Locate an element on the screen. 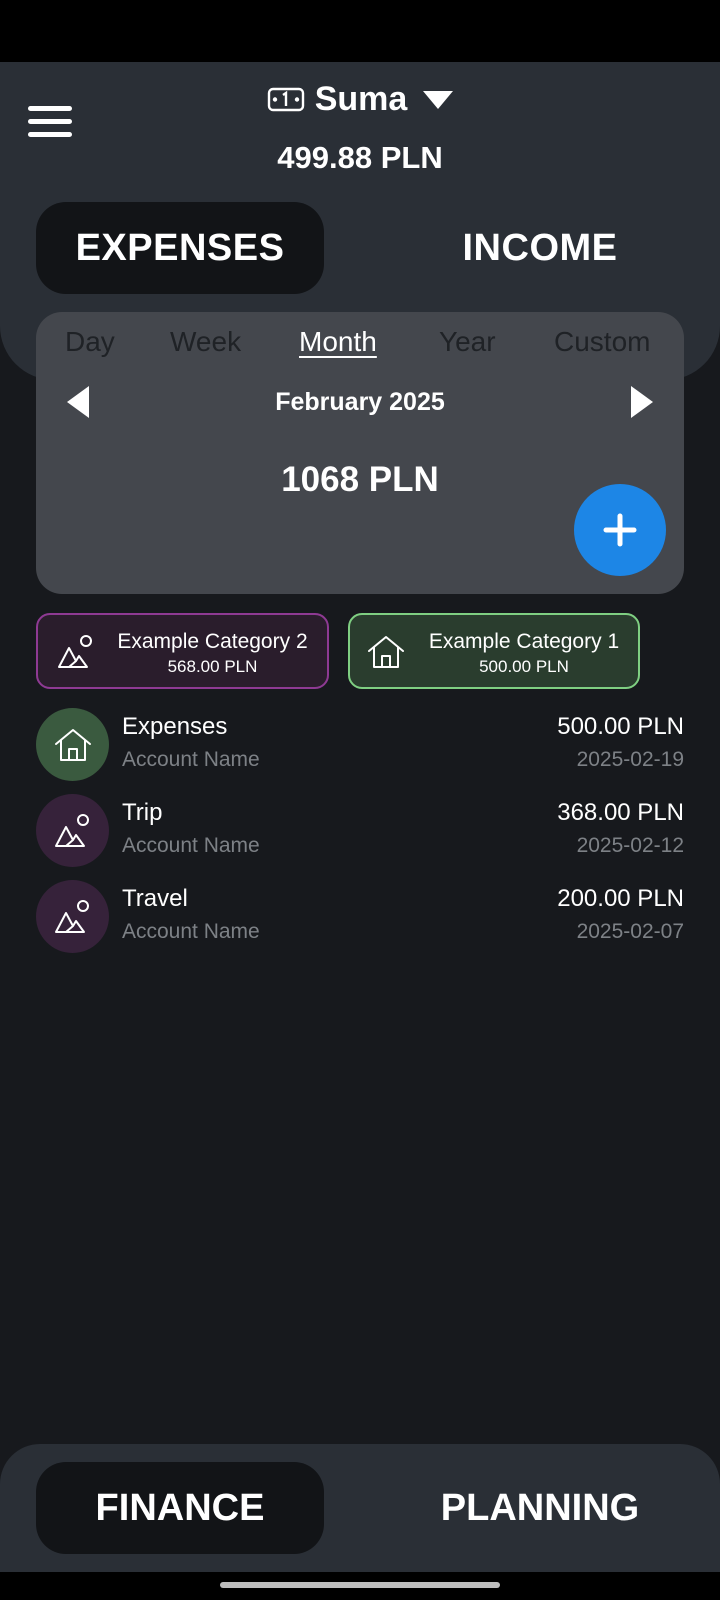  account-name: Suma is located at coordinates (361, 98).